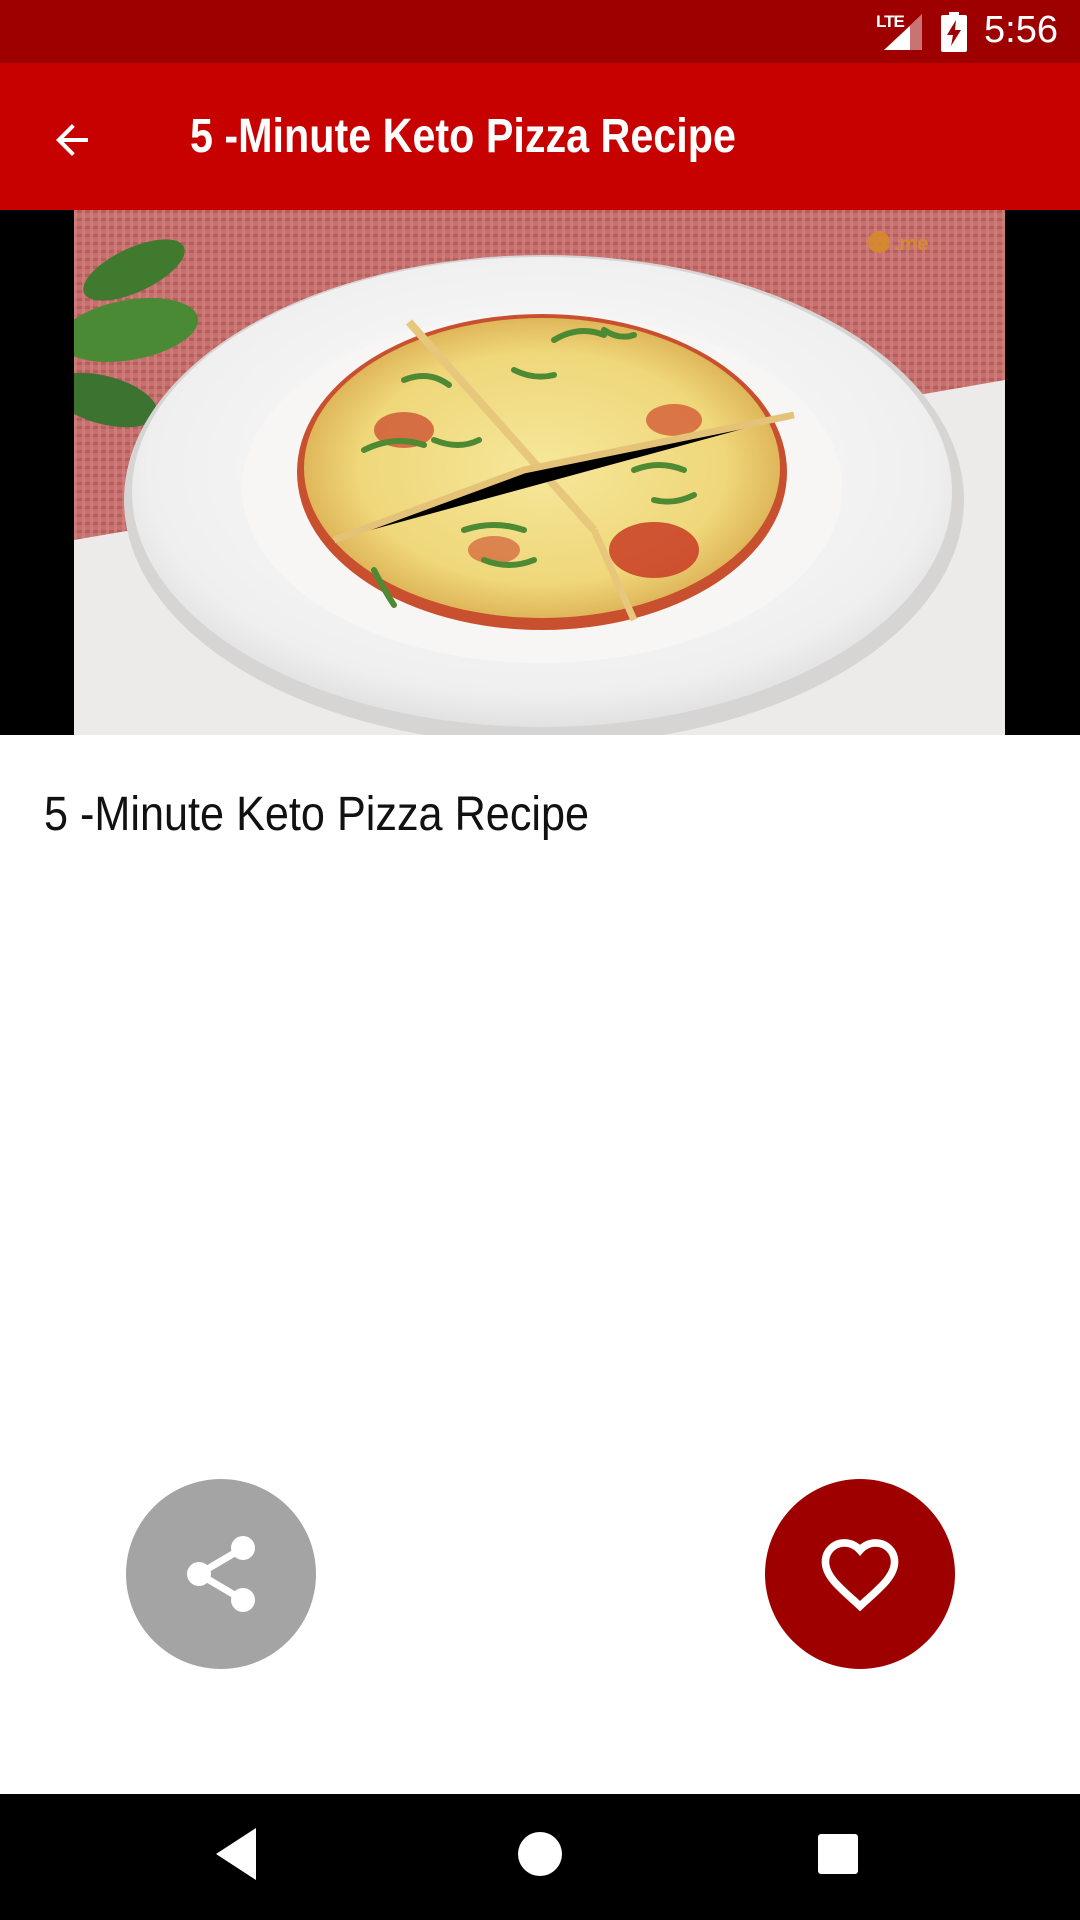  I want to click on heart-icon, so click(860, 1575).